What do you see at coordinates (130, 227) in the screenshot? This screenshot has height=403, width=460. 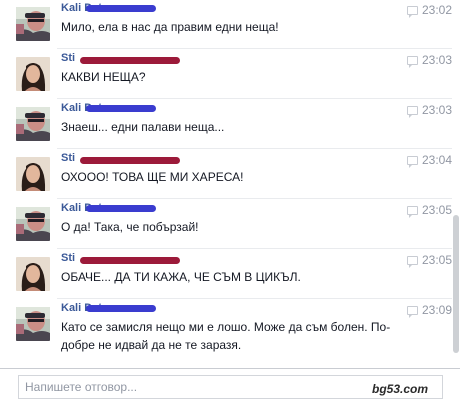 I see `message-text: О да! Така, че побързай!` at bounding box center [130, 227].